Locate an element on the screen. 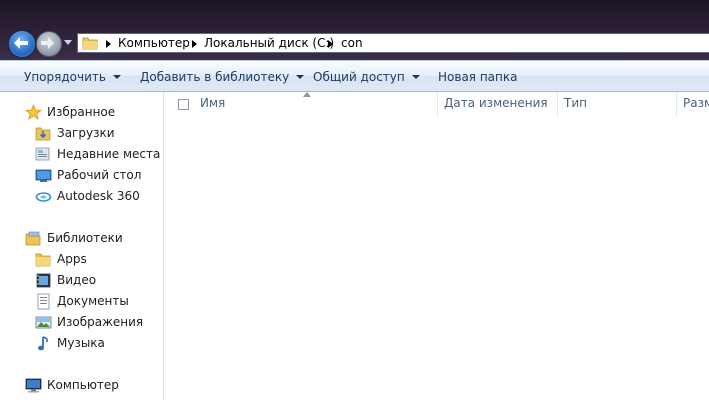 The image size is (709, 400). nav-favorites: Избранное is located at coordinates (92, 113).